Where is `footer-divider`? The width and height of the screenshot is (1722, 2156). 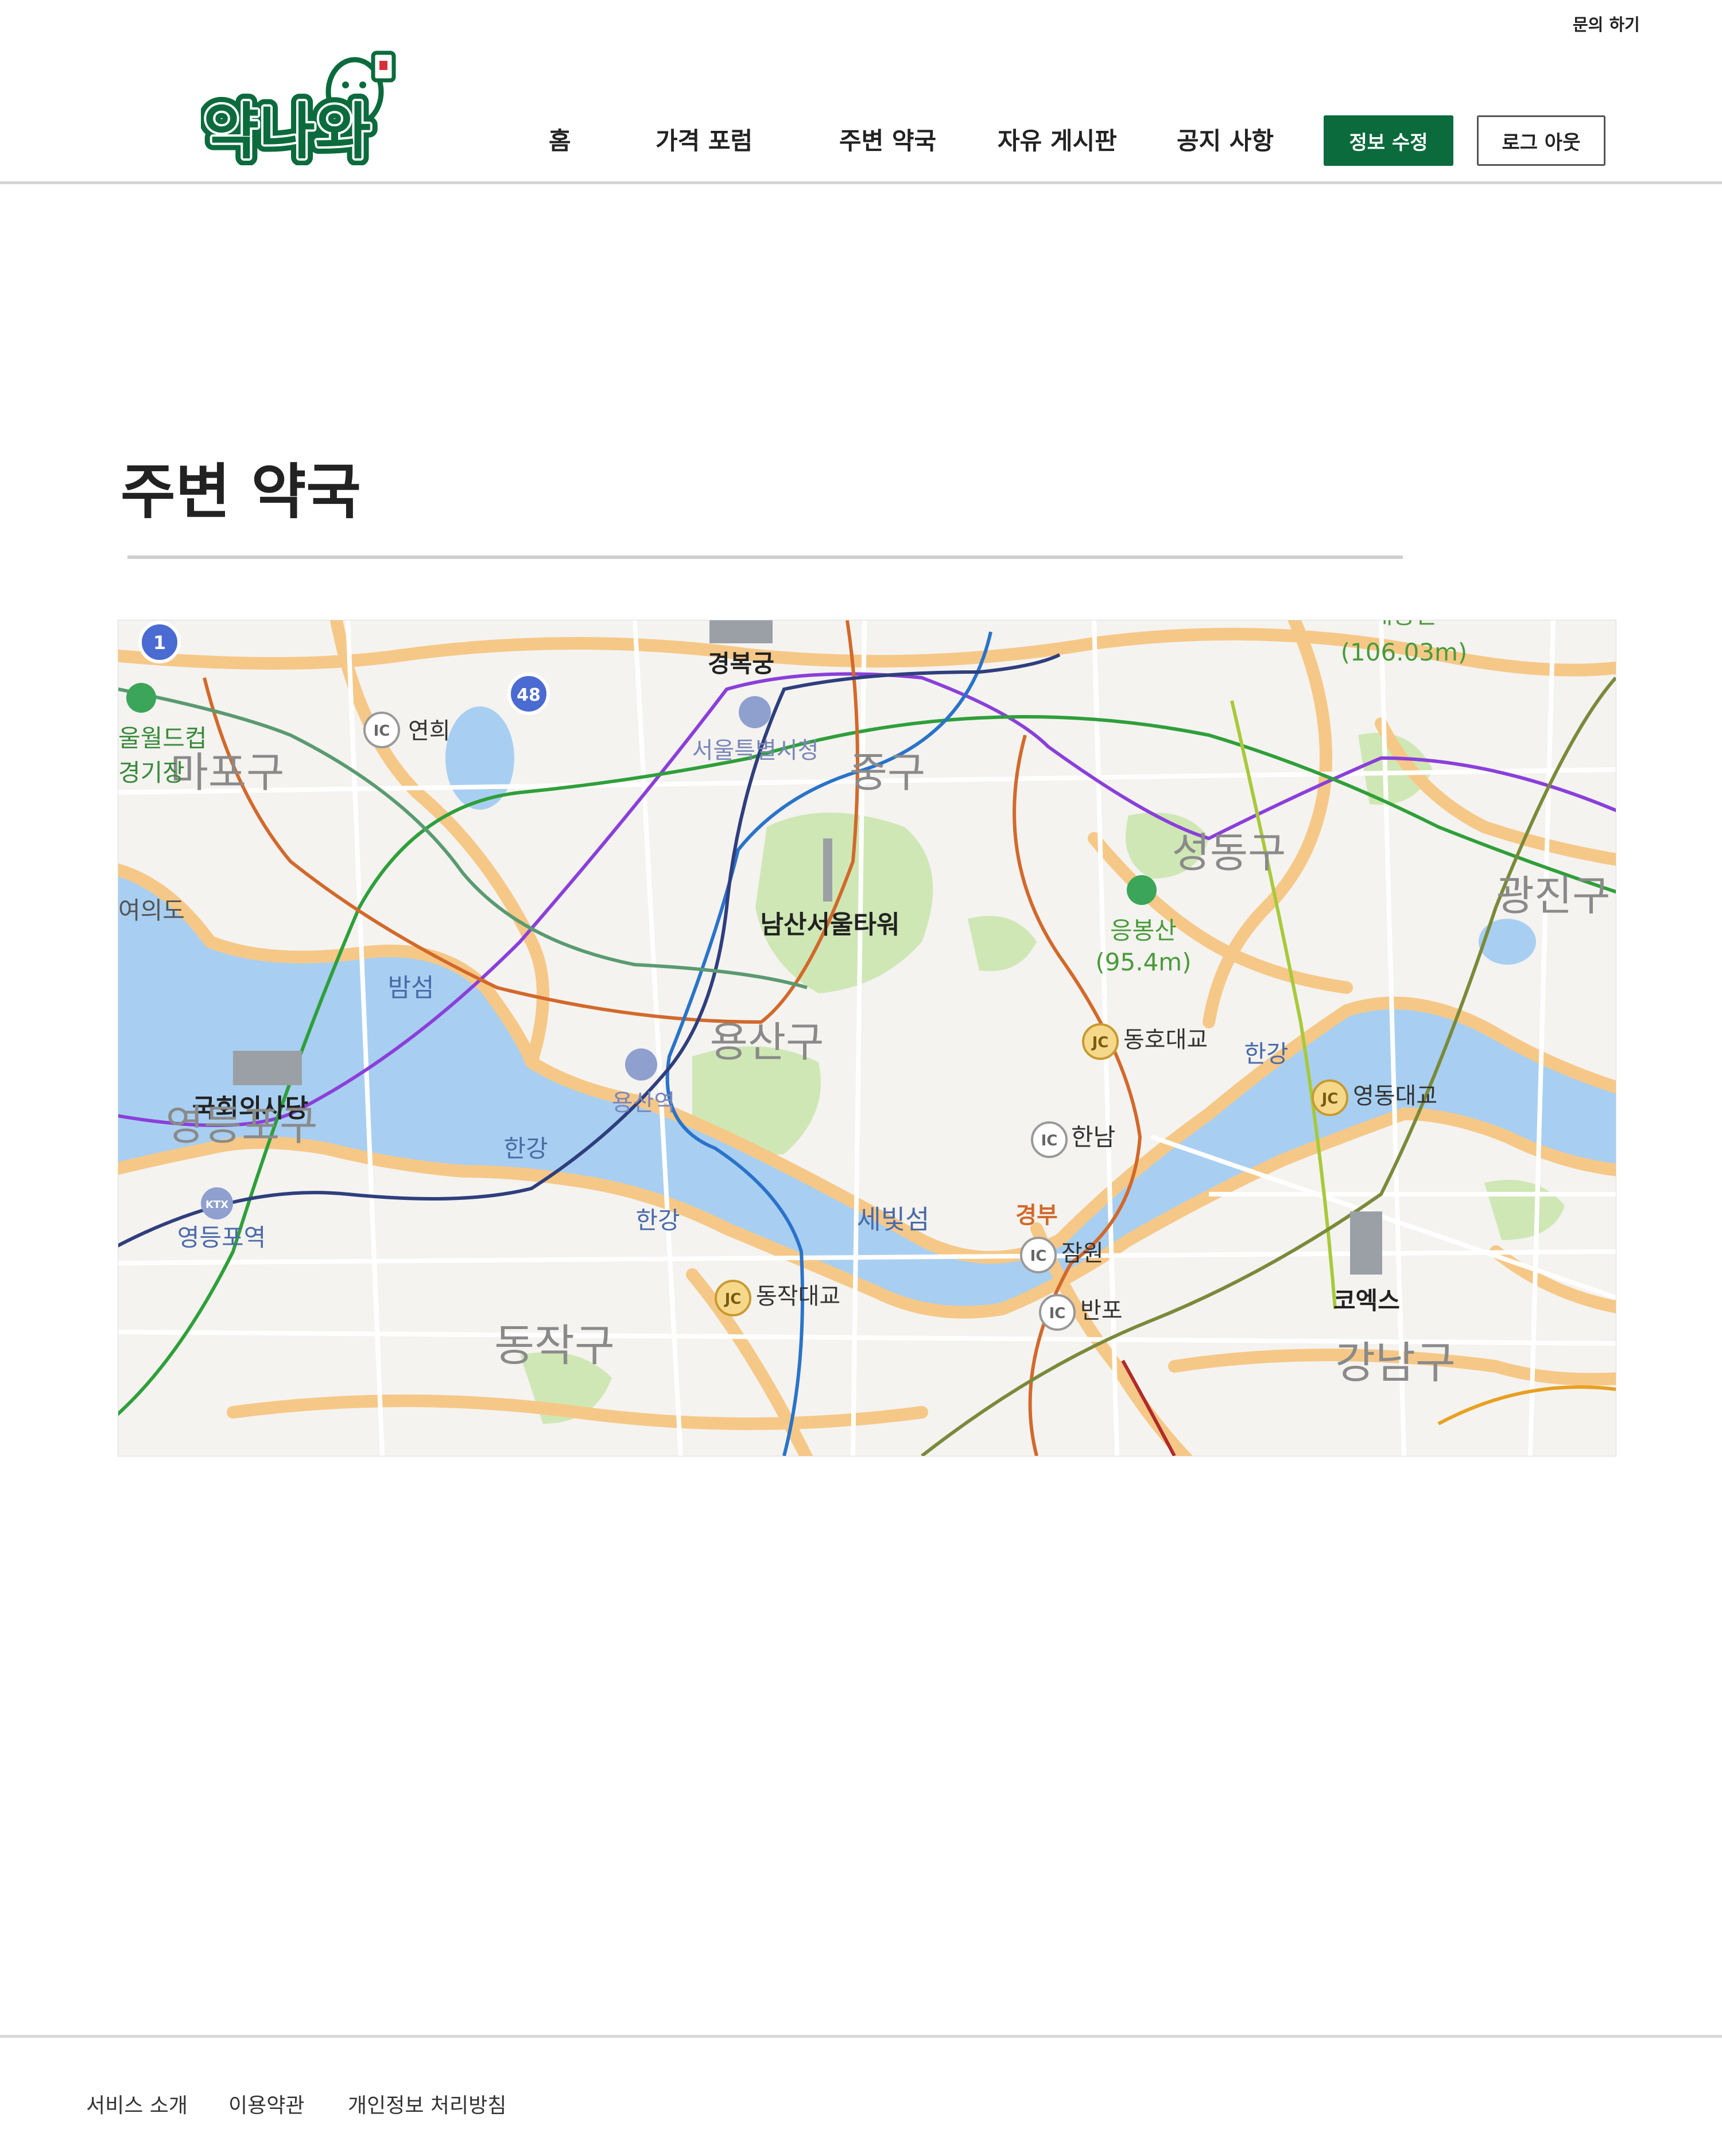
footer-divider is located at coordinates (861, 2036).